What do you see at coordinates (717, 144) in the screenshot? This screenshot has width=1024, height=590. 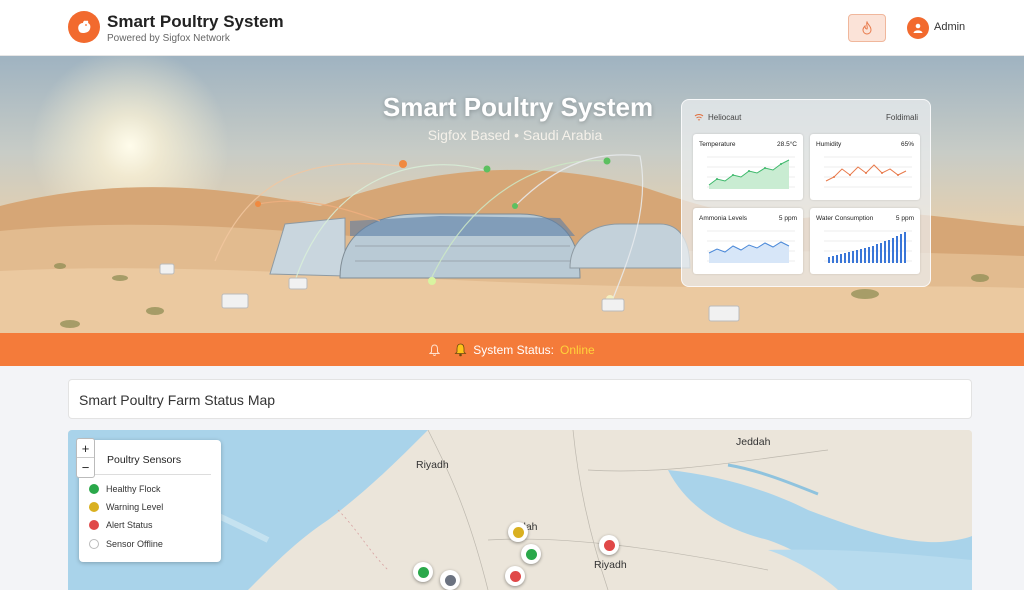 I see `card-label: Temperature` at bounding box center [717, 144].